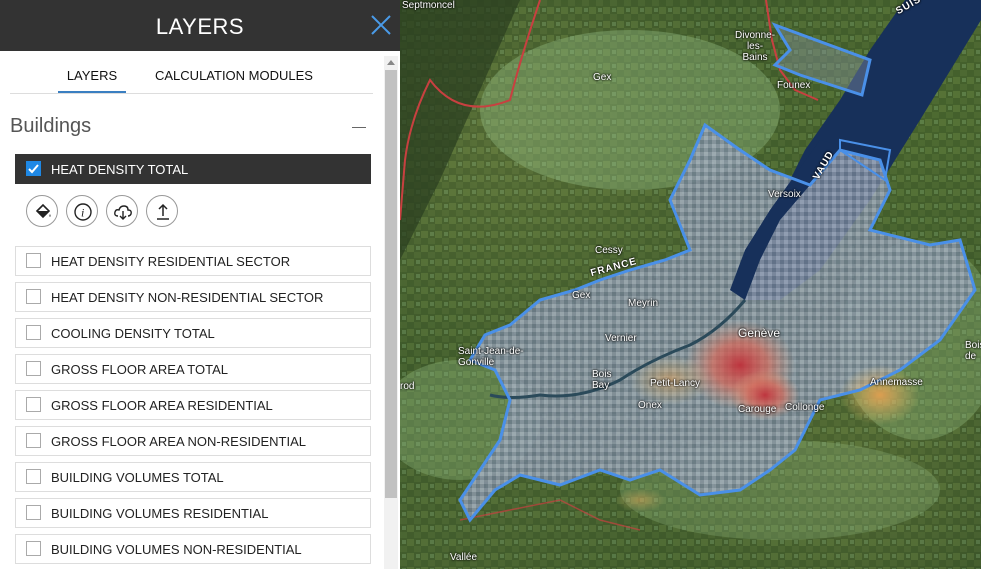 The height and width of the screenshot is (569, 981). What do you see at coordinates (643, 303) in the screenshot?
I see `map-label-meyrin: Meyrin` at bounding box center [643, 303].